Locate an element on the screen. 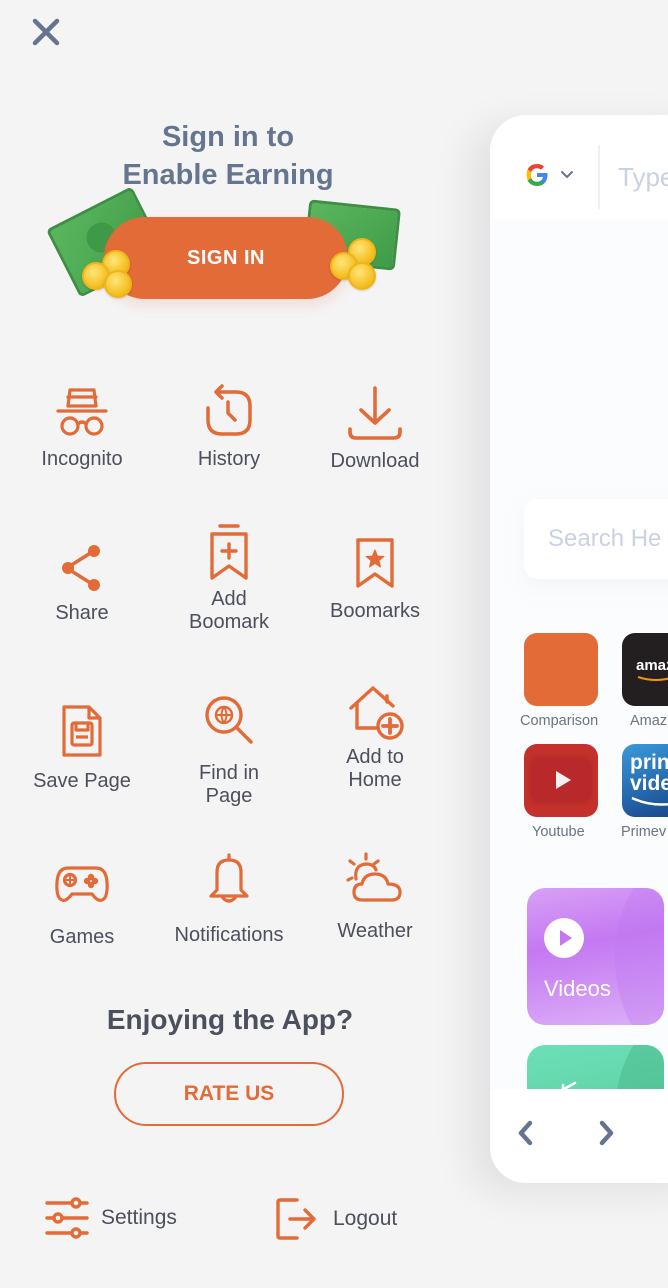 Image resolution: width=668 pixels, height=1288 pixels. share-icon is located at coordinates (81, 568).